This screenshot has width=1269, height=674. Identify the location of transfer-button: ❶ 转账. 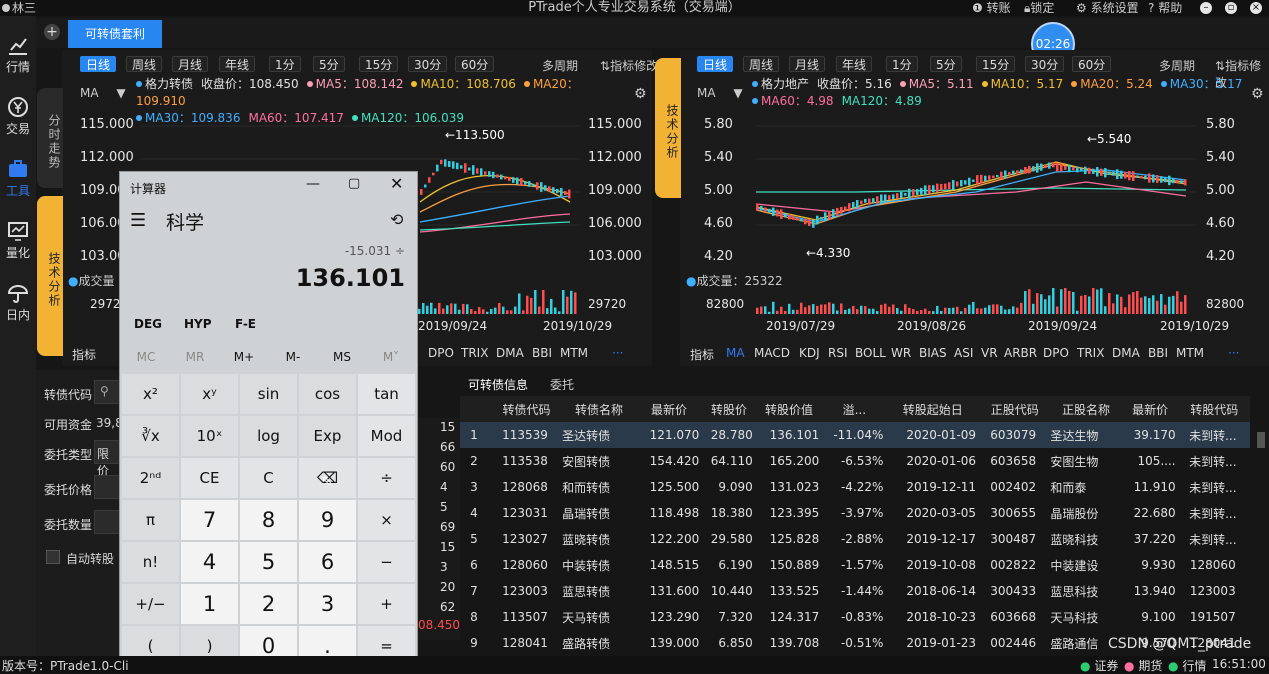
(991, 8).